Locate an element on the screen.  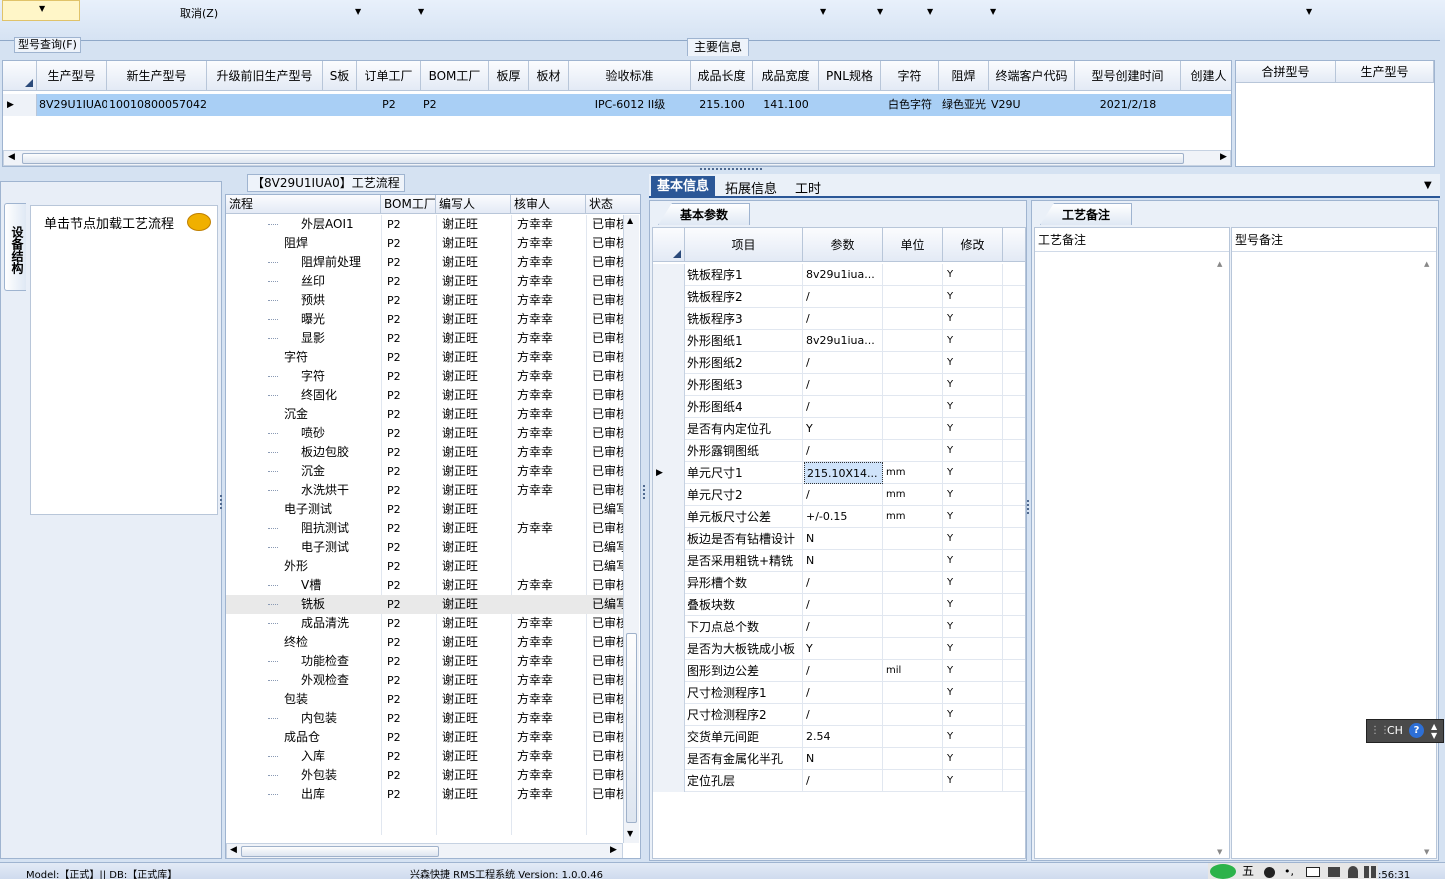
tree-node: −阻焊P2谢正旺方幸幸已审核 is located at coordinates (424, 243).